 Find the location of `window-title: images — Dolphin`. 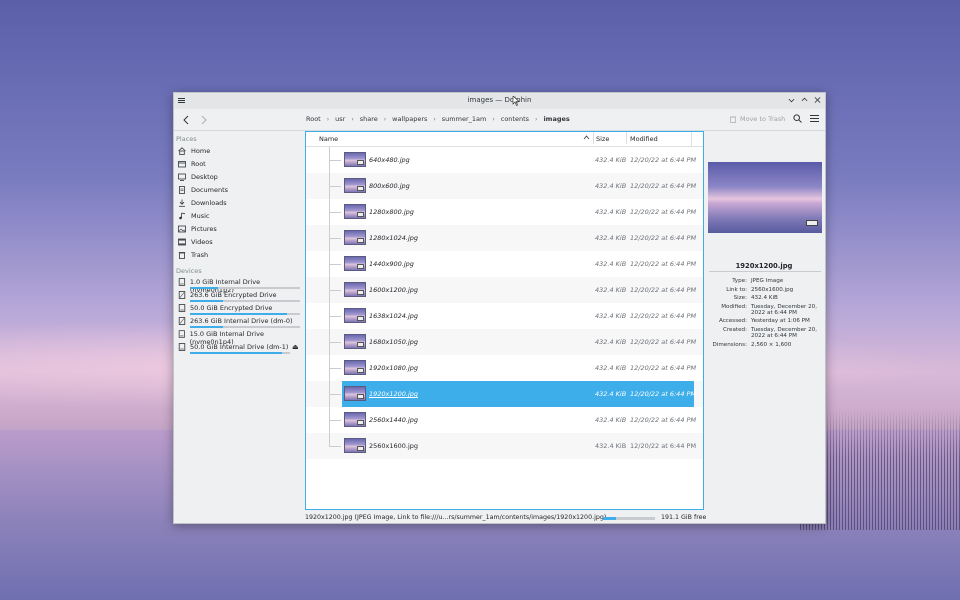

window-title: images — Dolphin is located at coordinates (499, 100).